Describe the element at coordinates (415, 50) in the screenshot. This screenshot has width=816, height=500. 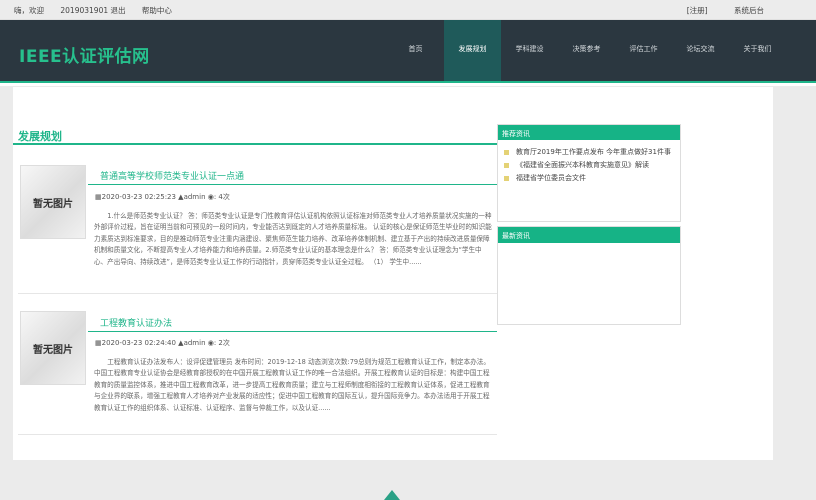
I see `nav-item-home: 首页` at that location.